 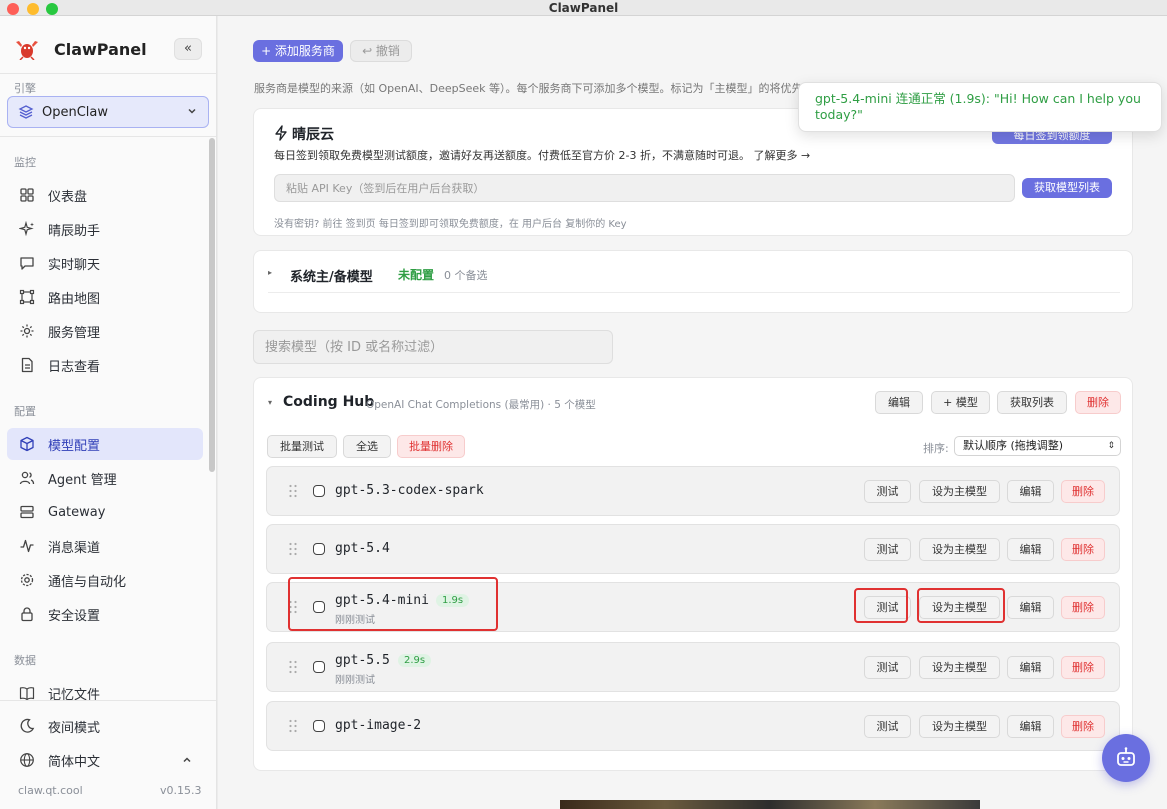 What do you see at coordinates (26, 112) in the screenshot?
I see `layers-icon` at bounding box center [26, 112].